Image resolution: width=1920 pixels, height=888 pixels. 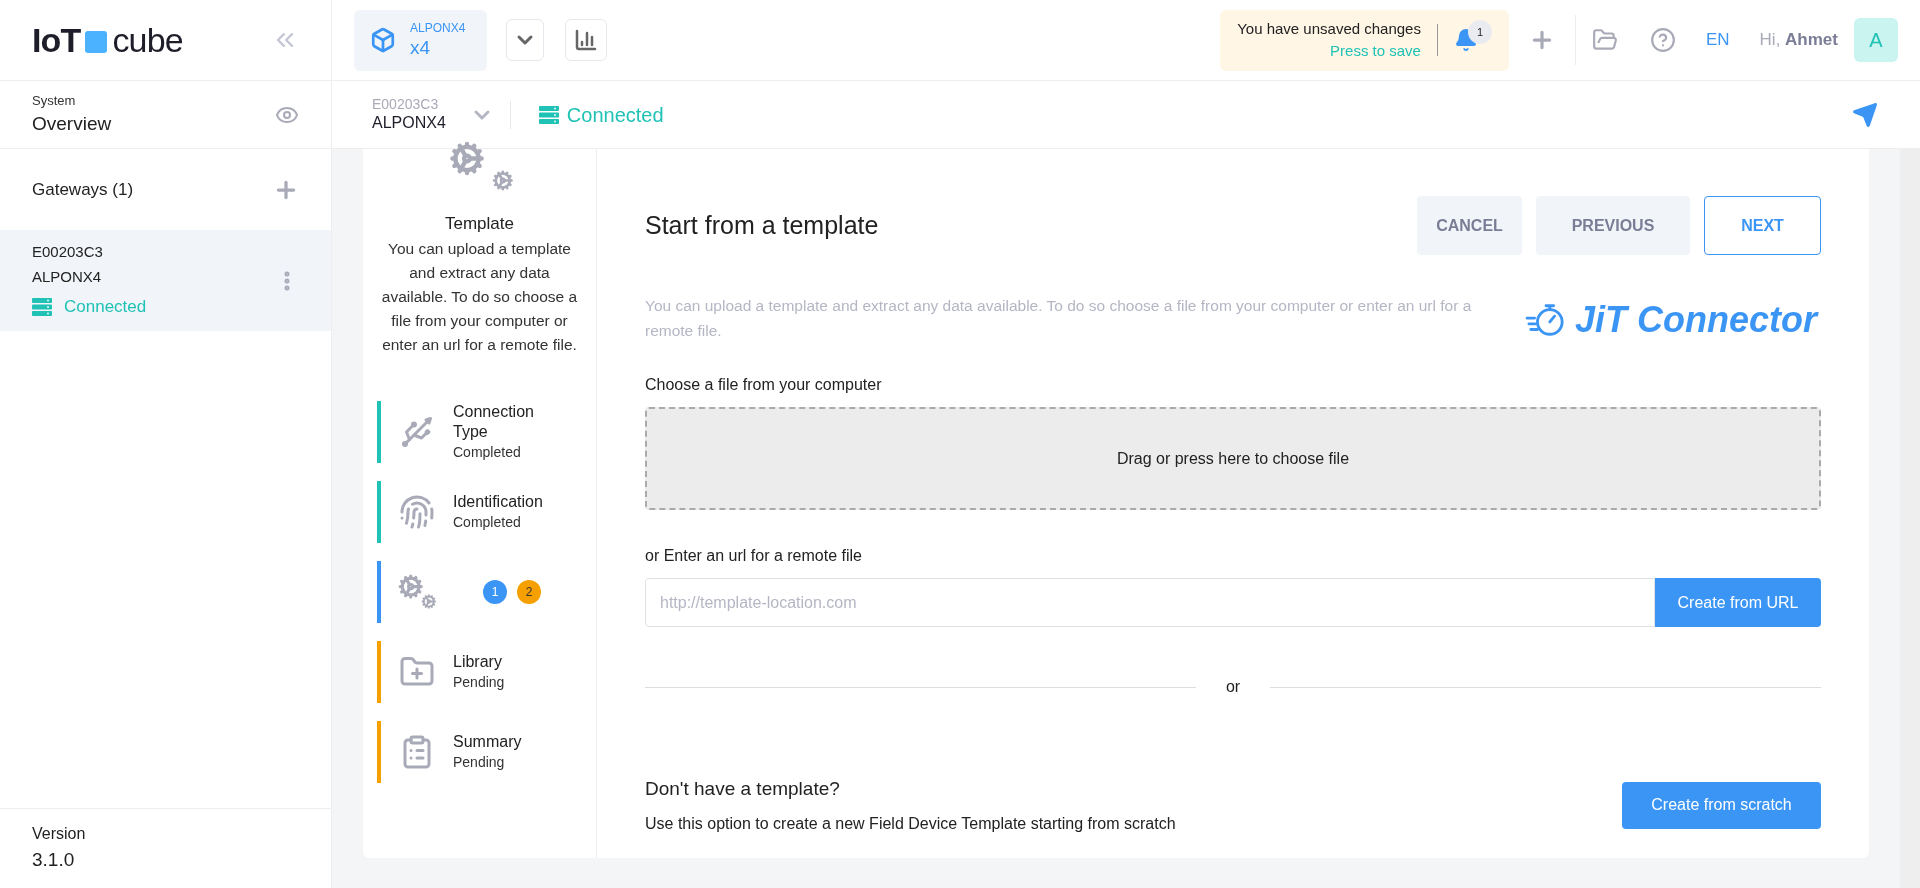 What do you see at coordinates (421, 47) in the screenshot?
I see `device-count: x4` at bounding box center [421, 47].